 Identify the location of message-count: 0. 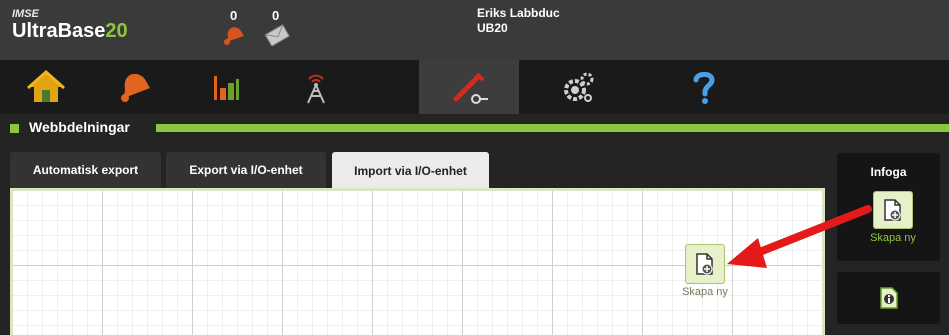
(276, 15).